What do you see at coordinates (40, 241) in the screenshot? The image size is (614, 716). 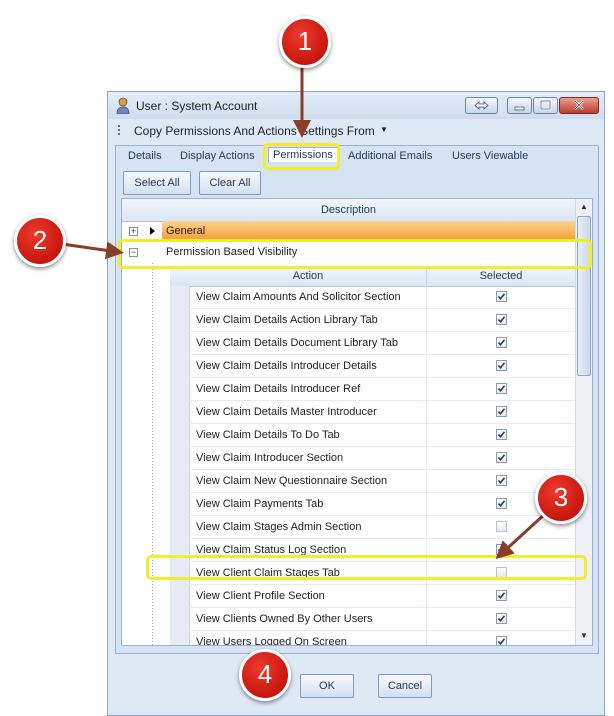 I see `callout-badge-2: 2` at bounding box center [40, 241].